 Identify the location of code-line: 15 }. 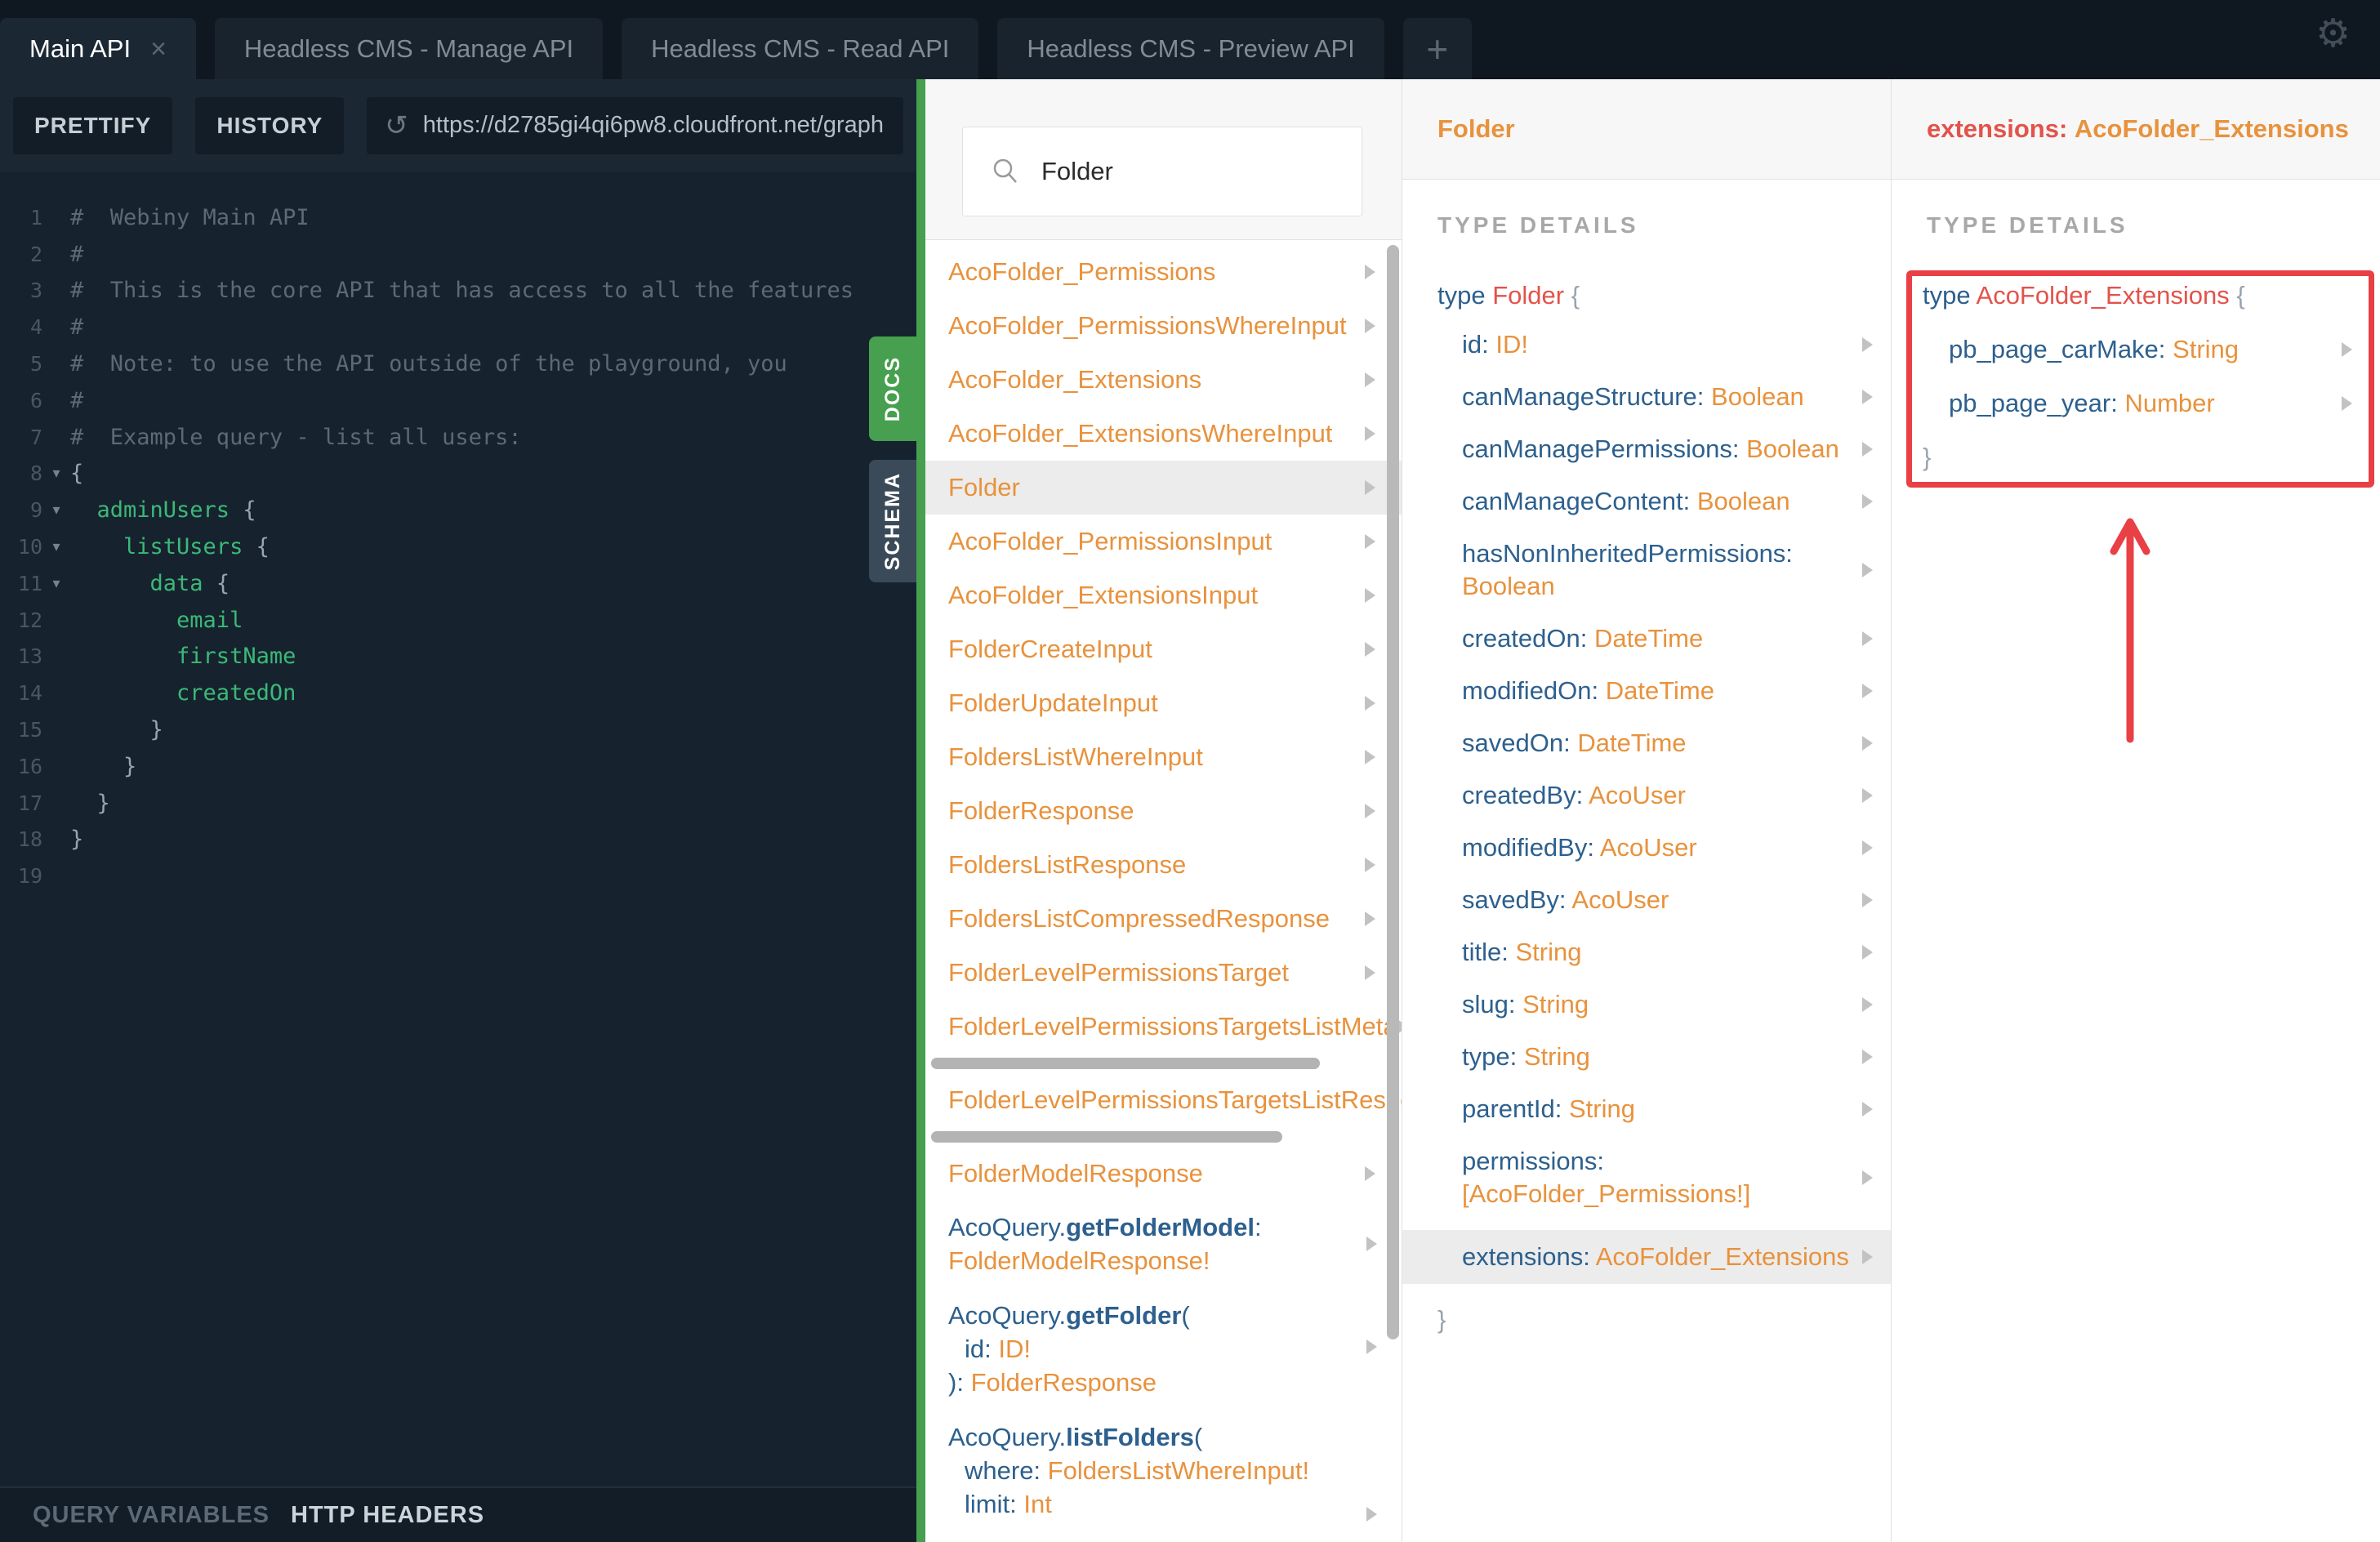
(90, 730).